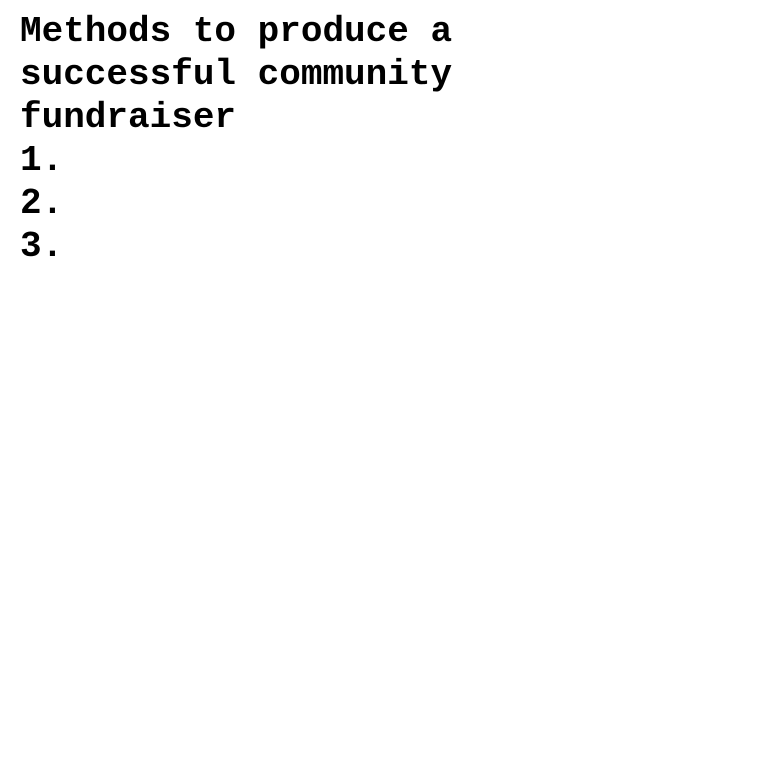 Image resolution: width=760 pixels, height=760 pixels. What do you see at coordinates (42, 246) in the screenshot?
I see `list-item-number: 3.` at bounding box center [42, 246].